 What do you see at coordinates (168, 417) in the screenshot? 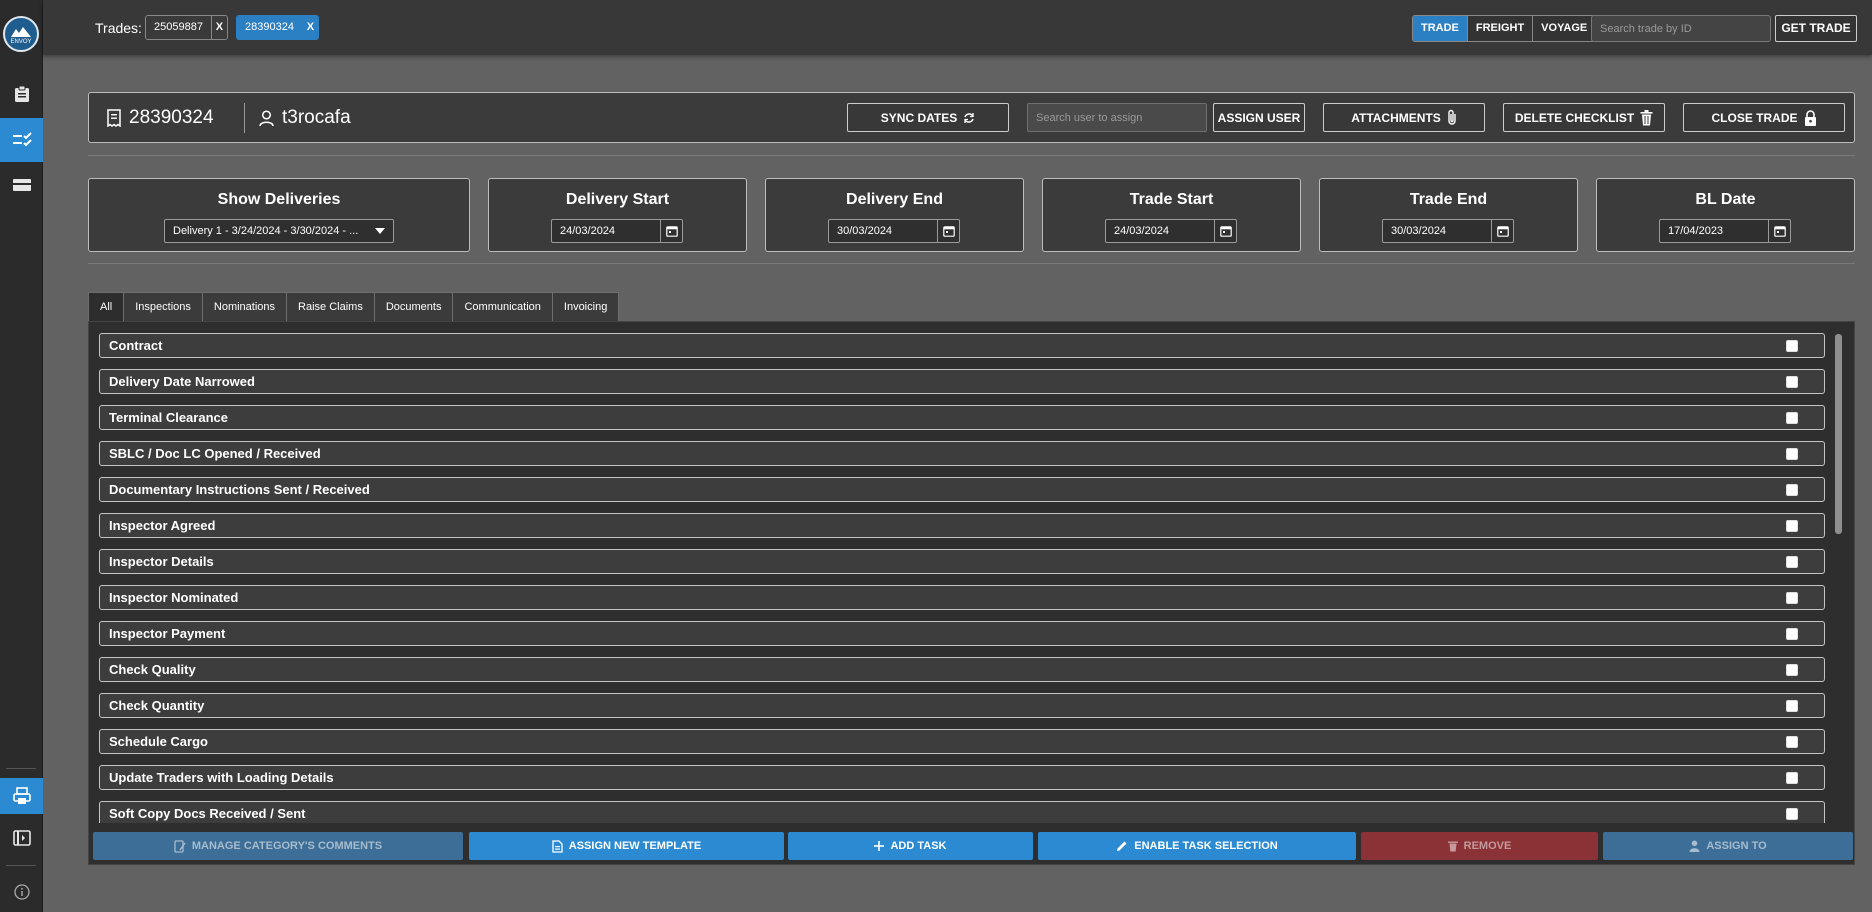
I see `task-label: Terminal Clearance` at bounding box center [168, 417].